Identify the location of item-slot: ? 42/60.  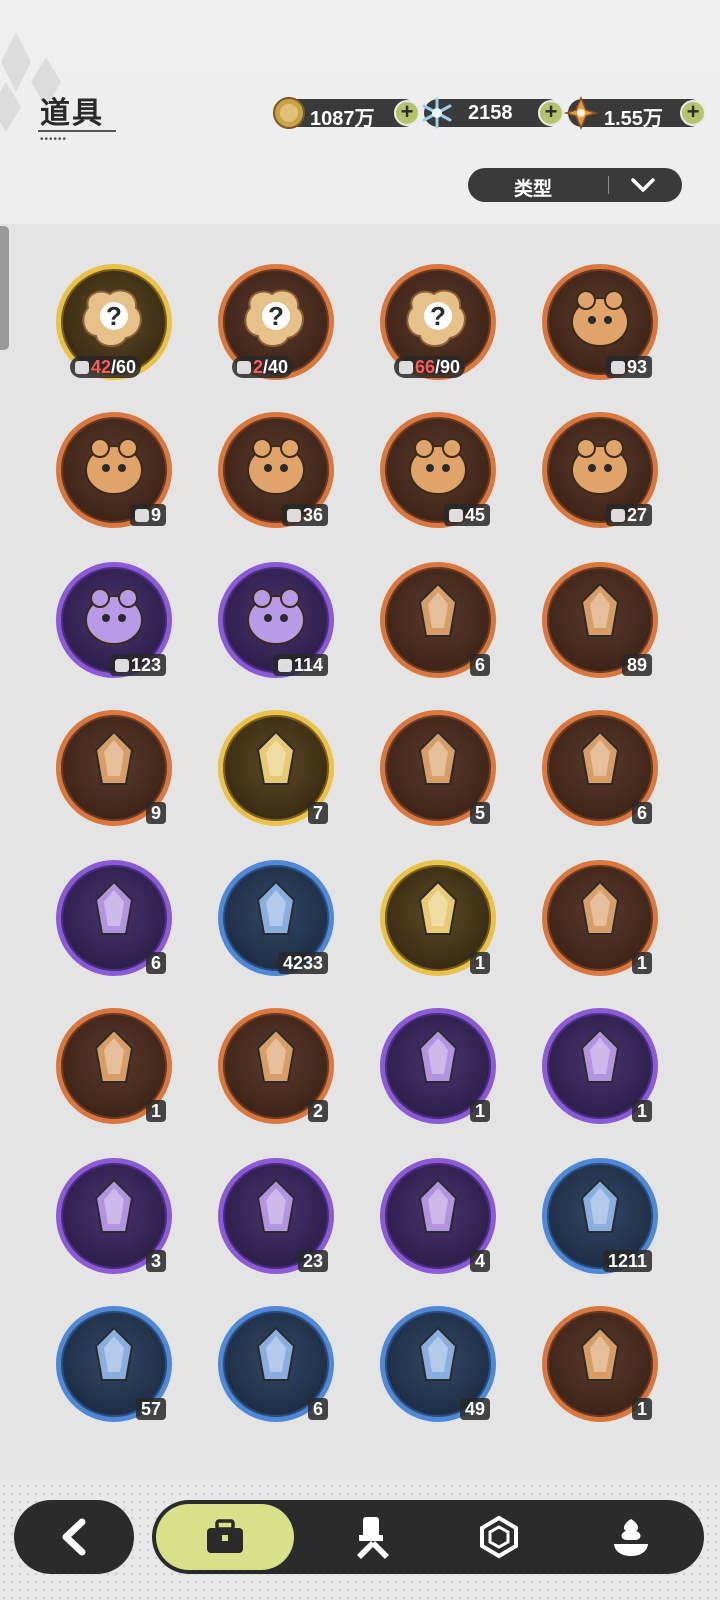
(114, 322).